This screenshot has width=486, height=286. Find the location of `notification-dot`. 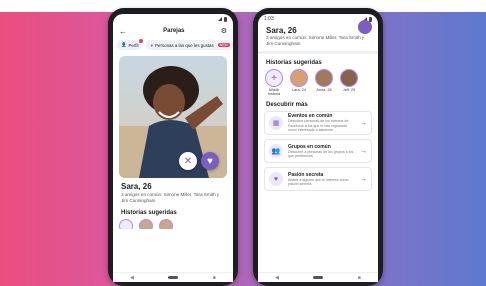

notification-dot is located at coordinates (141, 41).